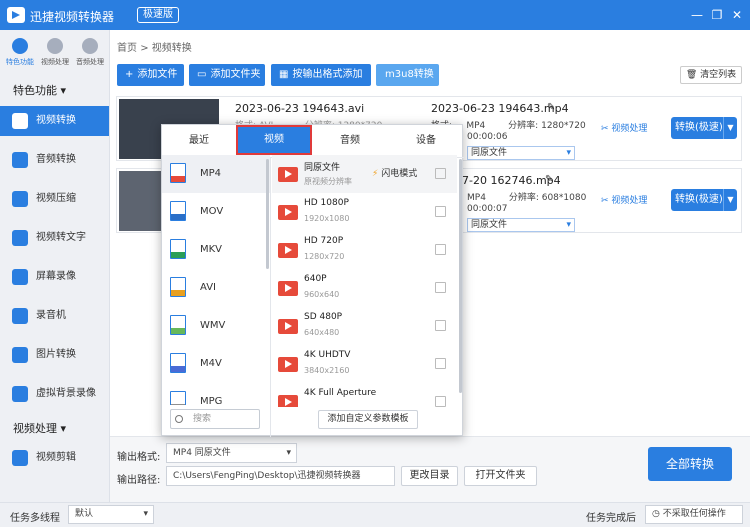 The image size is (750, 527). I want to click on add-by-format-label: 按输出格式添加, so click(327, 74).